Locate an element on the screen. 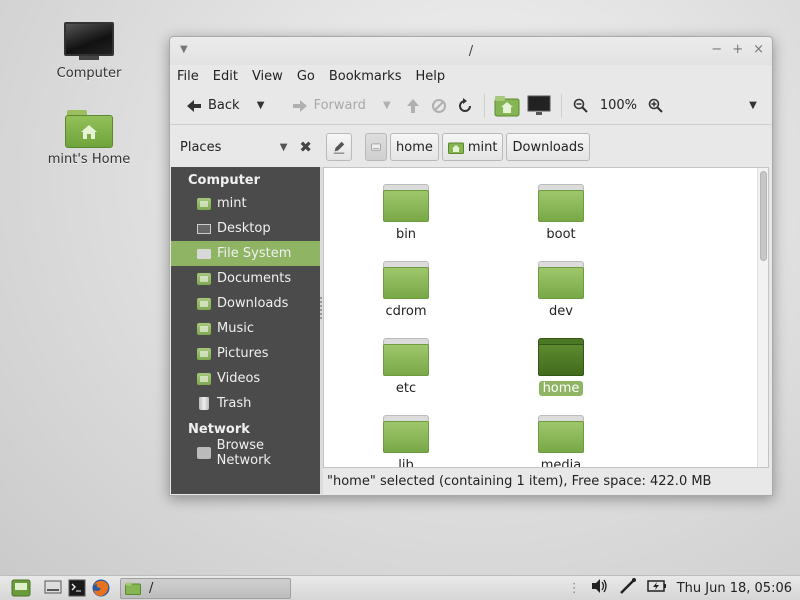 Image resolution: width=800 pixels, height=600 pixels. window-menu-icon: ▼ is located at coordinates (184, 49).